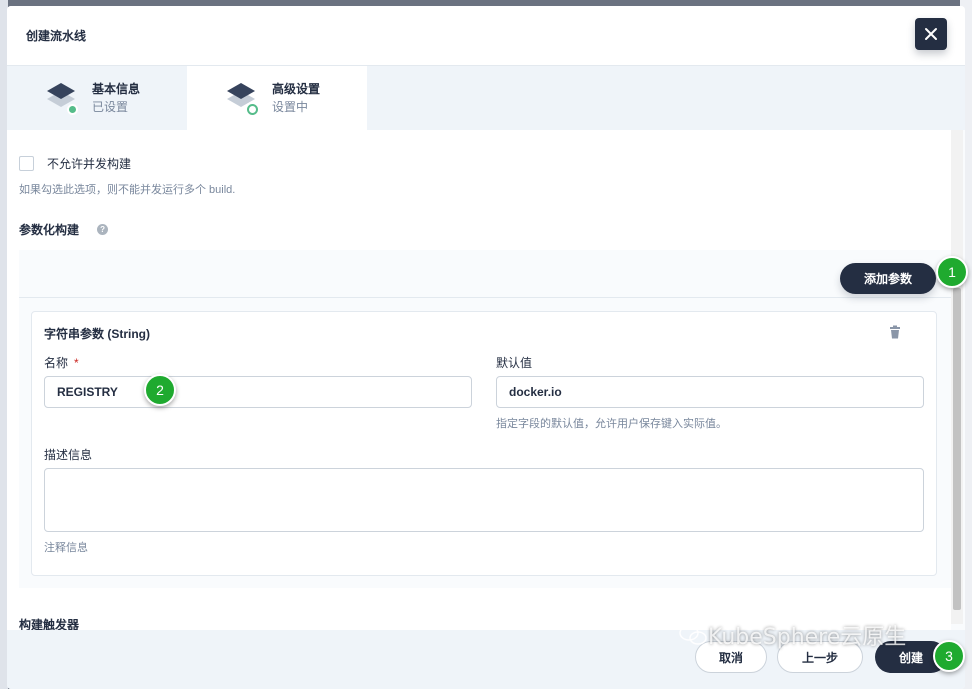 This screenshot has width=972, height=689. I want to click on tab-label: 基本信息, so click(116, 89).